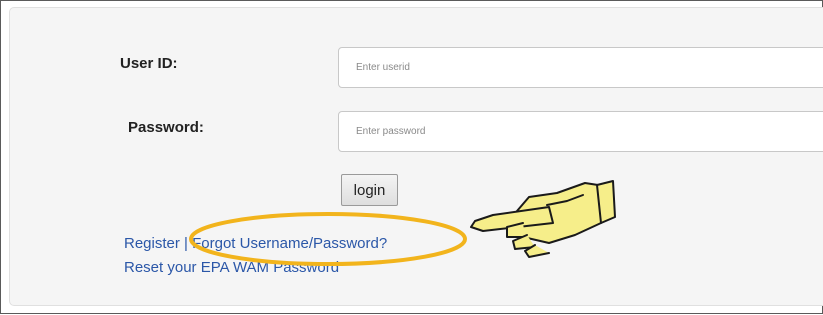 Image resolution: width=823 pixels, height=315 pixels. I want to click on login-button: login, so click(369, 190).